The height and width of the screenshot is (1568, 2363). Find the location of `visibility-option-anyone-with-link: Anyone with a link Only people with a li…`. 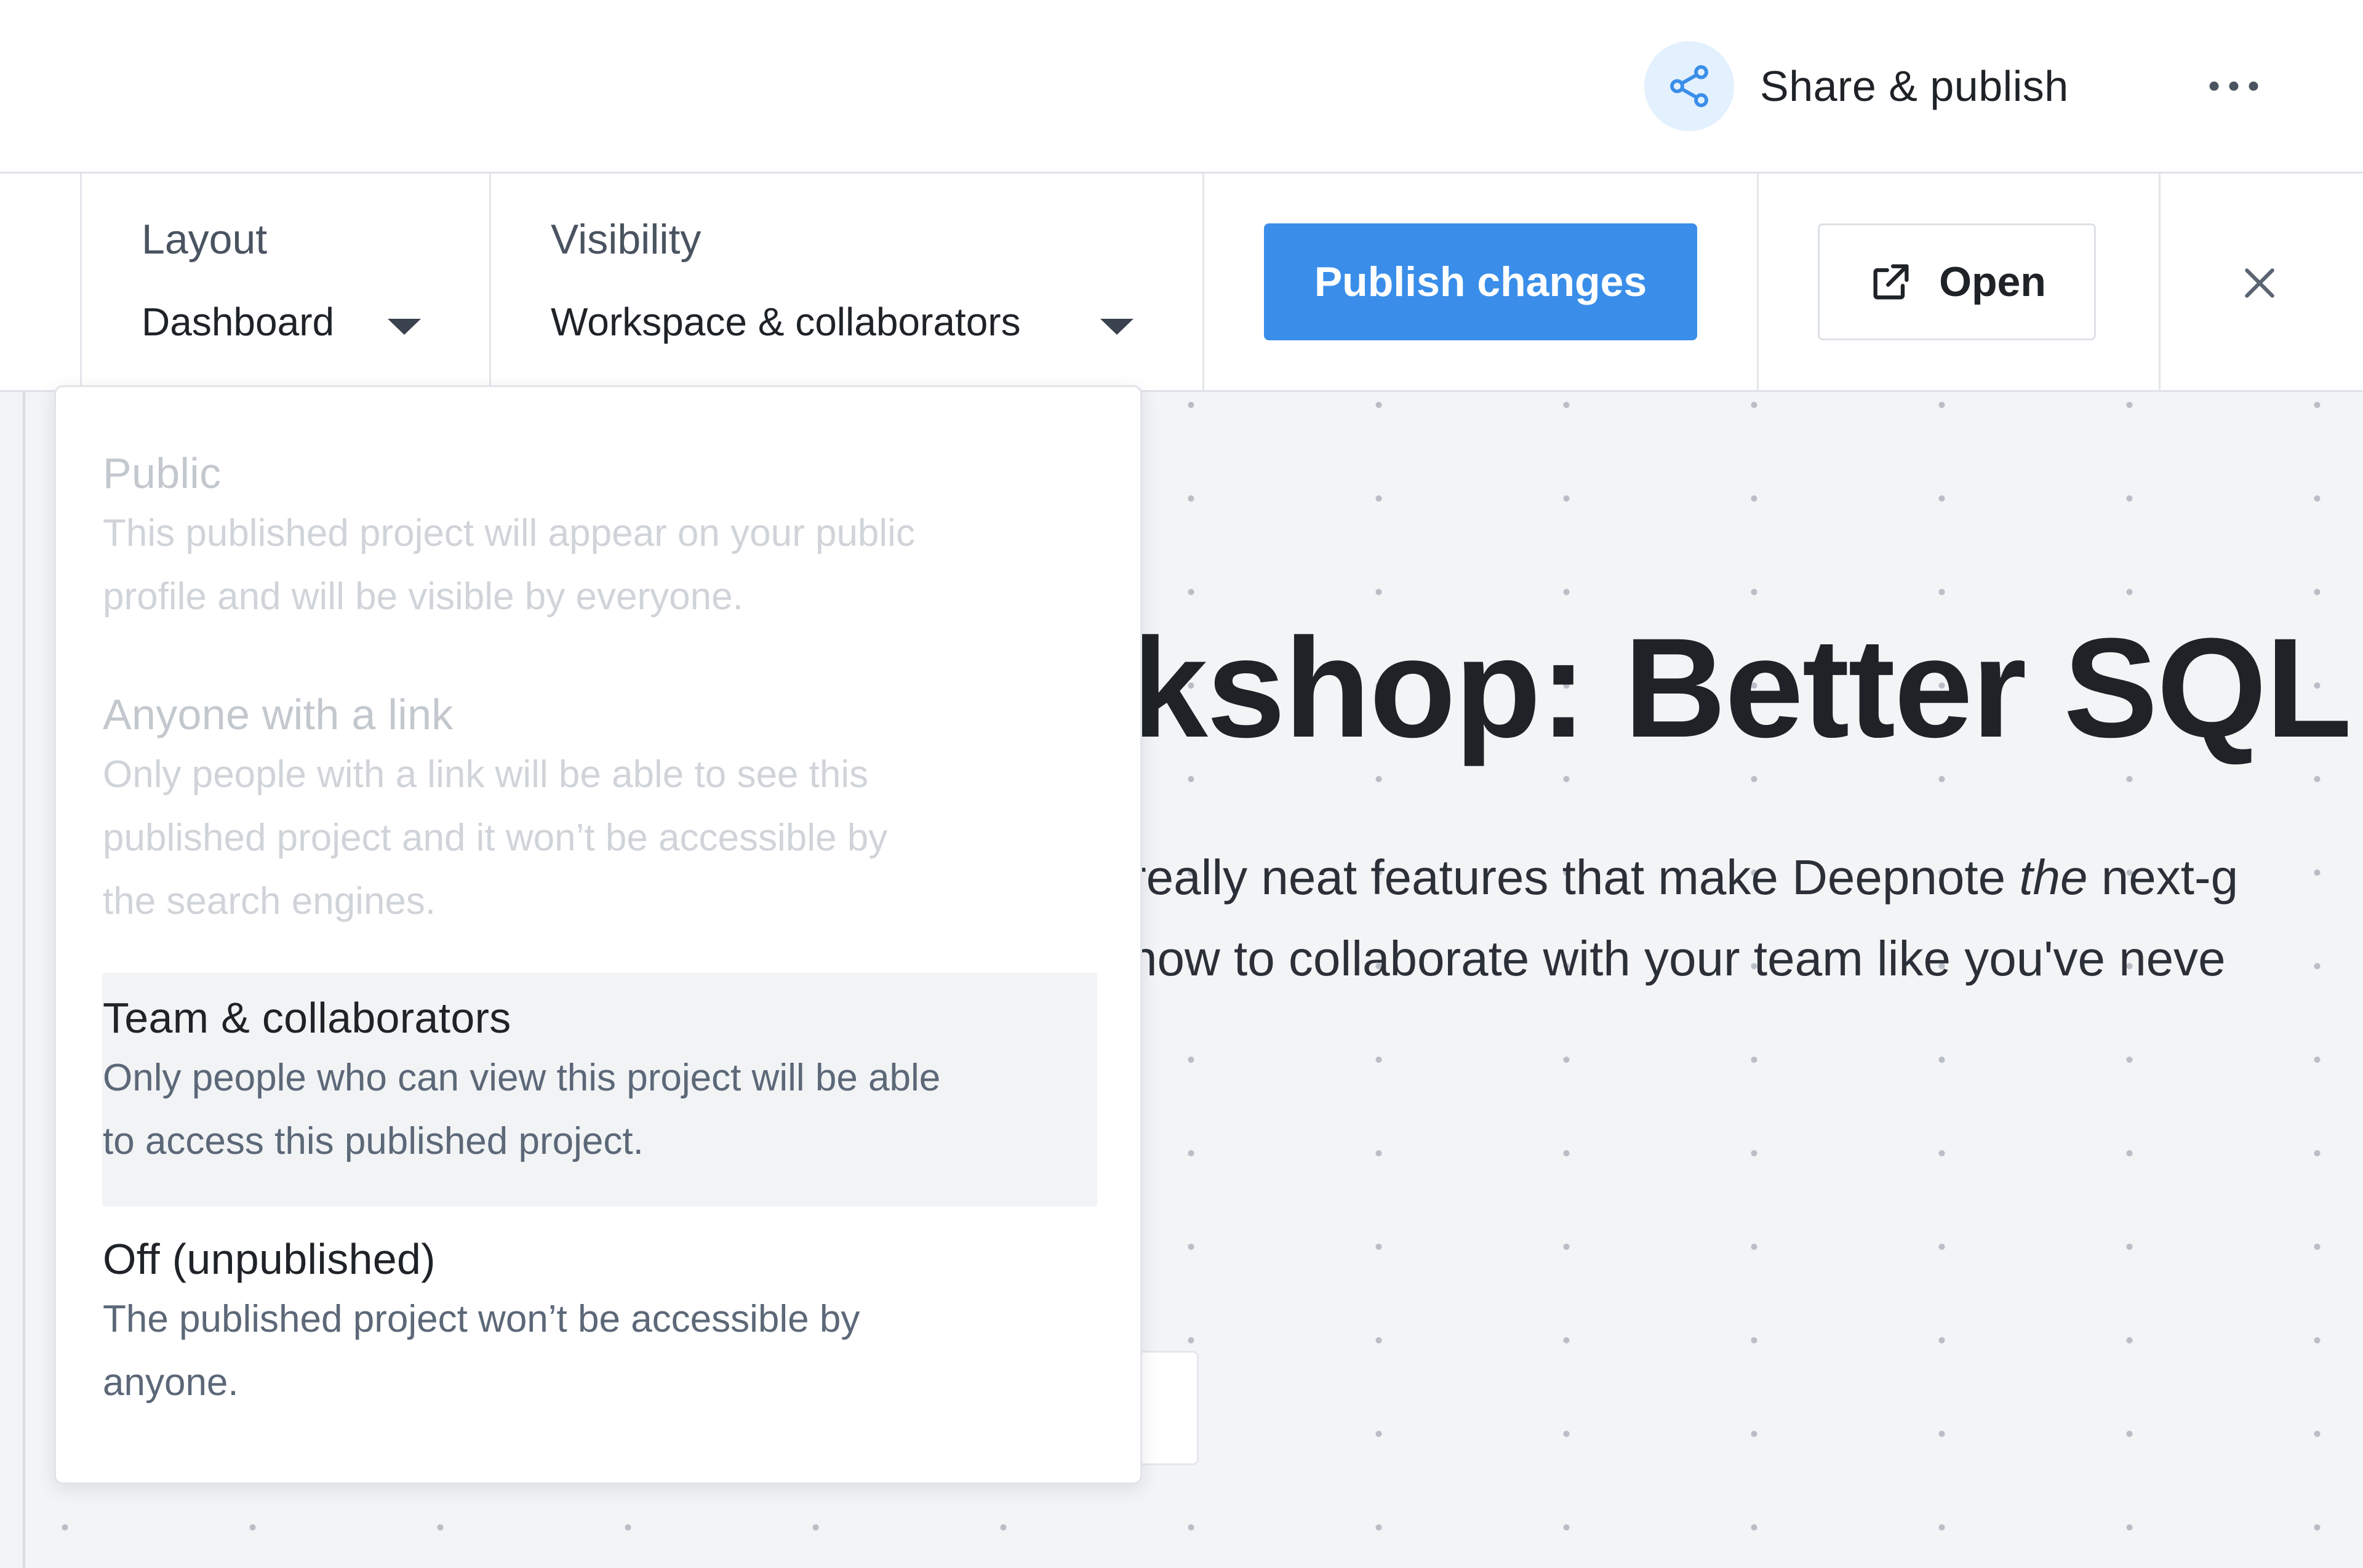

visibility-option-anyone-with-link: Anyone with a link Only people with a li… is located at coordinates (607, 811).